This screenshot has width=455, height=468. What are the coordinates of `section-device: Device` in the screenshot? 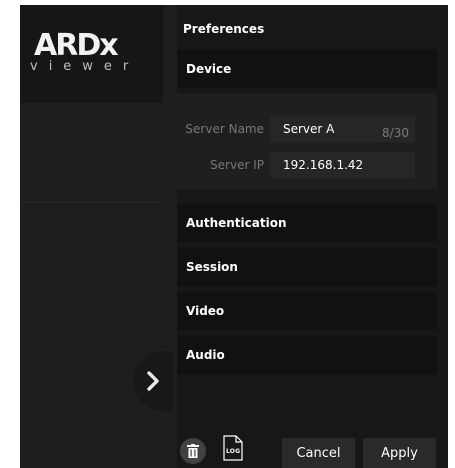 It's located at (307, 69).